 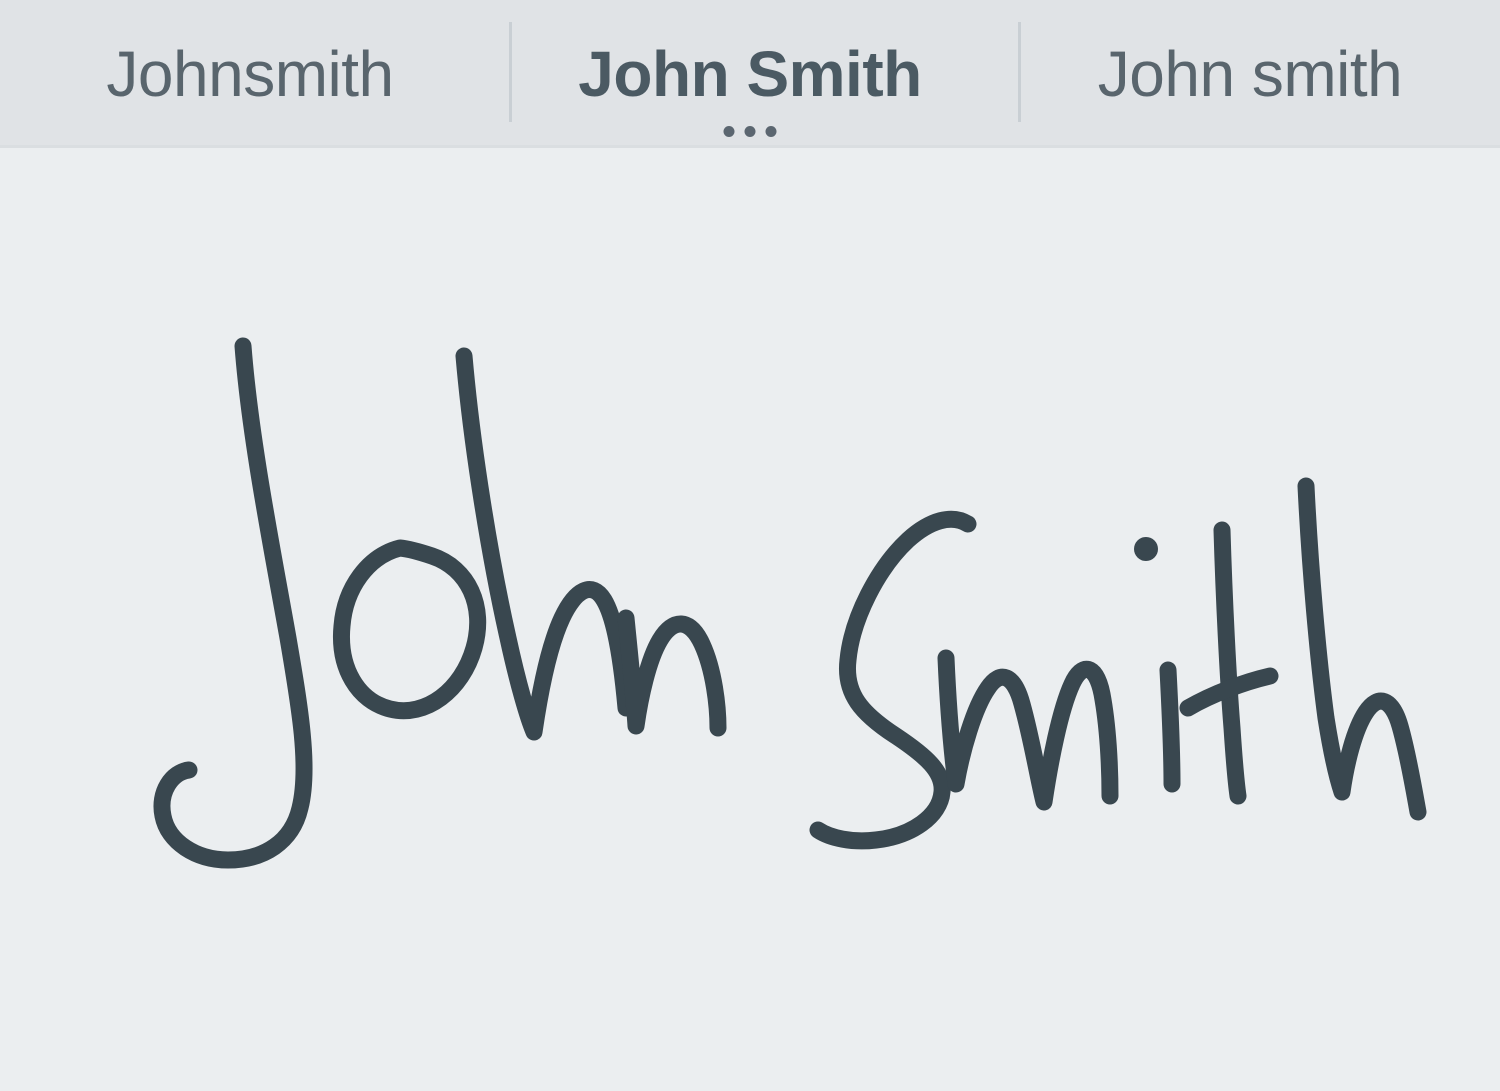 I want to click on ink-stroke-m, so click(x=1028, y=730).